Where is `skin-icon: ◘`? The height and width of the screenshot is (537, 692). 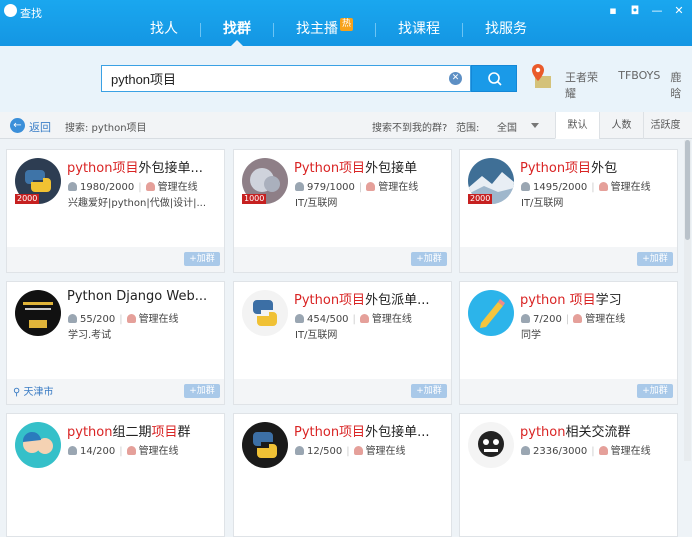
skin-icon: ◘ is located at coordinates (635, 11).